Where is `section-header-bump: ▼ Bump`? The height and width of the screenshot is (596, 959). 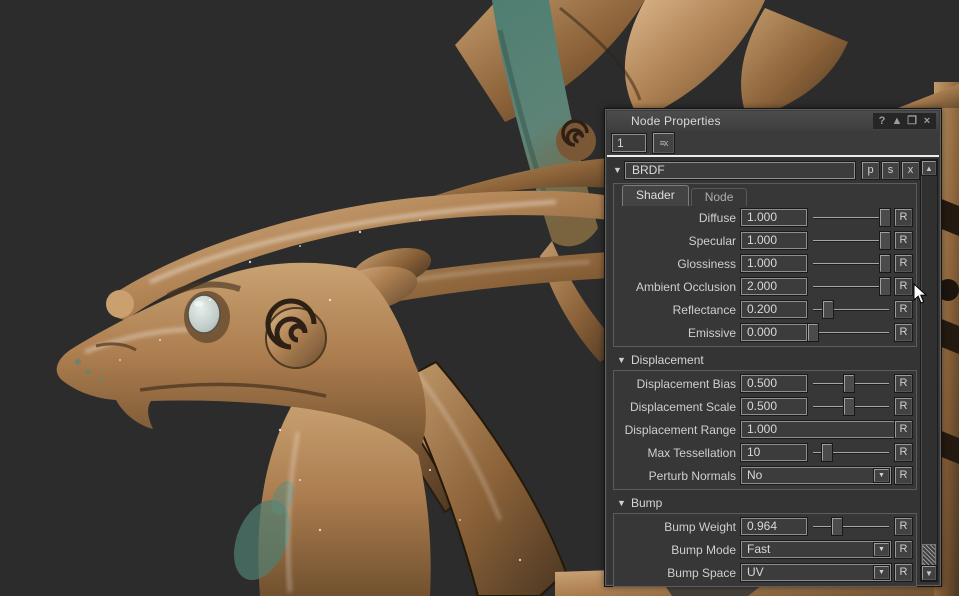
section-header-bump: ▼ Bump is located at coordinates (769, 502).